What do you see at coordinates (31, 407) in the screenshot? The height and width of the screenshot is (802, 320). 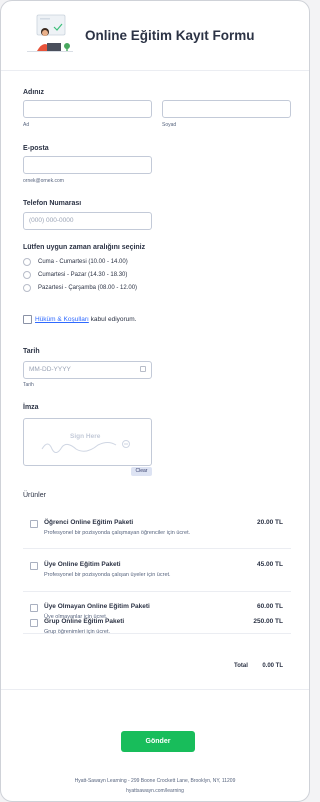 I see `signature-label: İmza` at bounding box center [31, 407].